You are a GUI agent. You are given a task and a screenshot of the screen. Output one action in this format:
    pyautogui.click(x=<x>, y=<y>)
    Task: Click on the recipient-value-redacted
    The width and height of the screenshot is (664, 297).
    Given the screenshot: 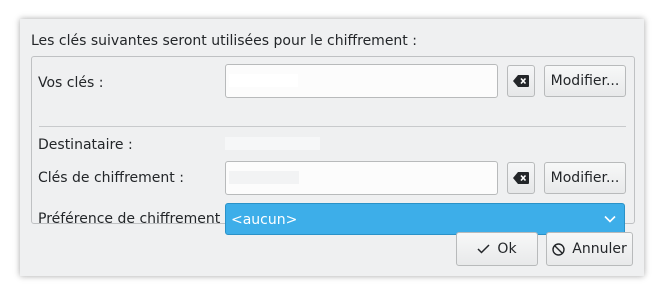 What is the action you would take?
    pyautogui.click(x=272, y=143)
    